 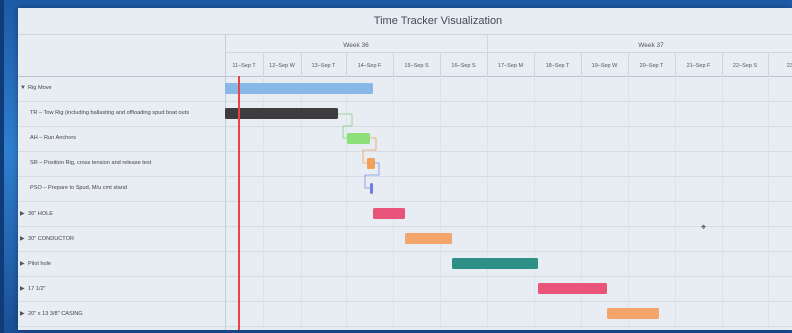 What do you see at coordinates (239, 203) in the screenshot?
I see `today-marker` at bounding box center [239, 203].